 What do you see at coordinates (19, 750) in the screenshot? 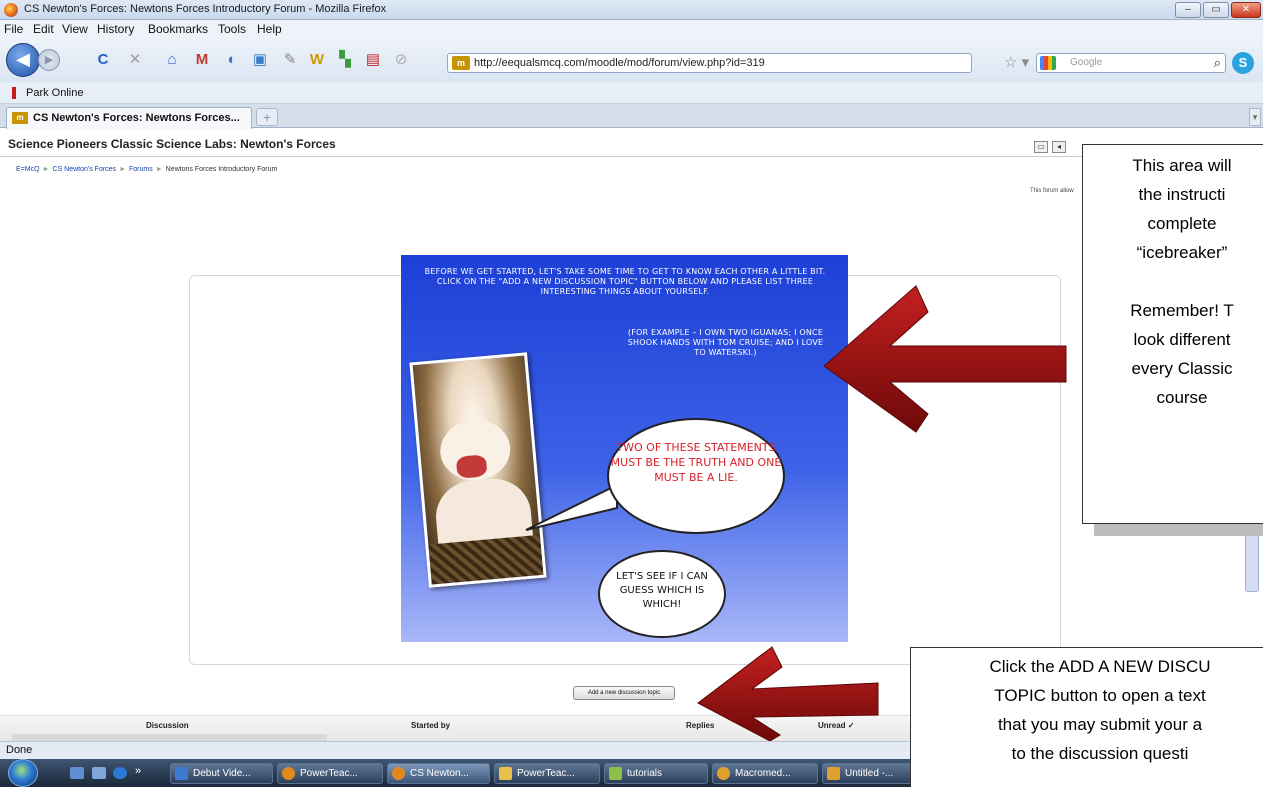
I see `status-text: Done` at bounding box center [19, 750].